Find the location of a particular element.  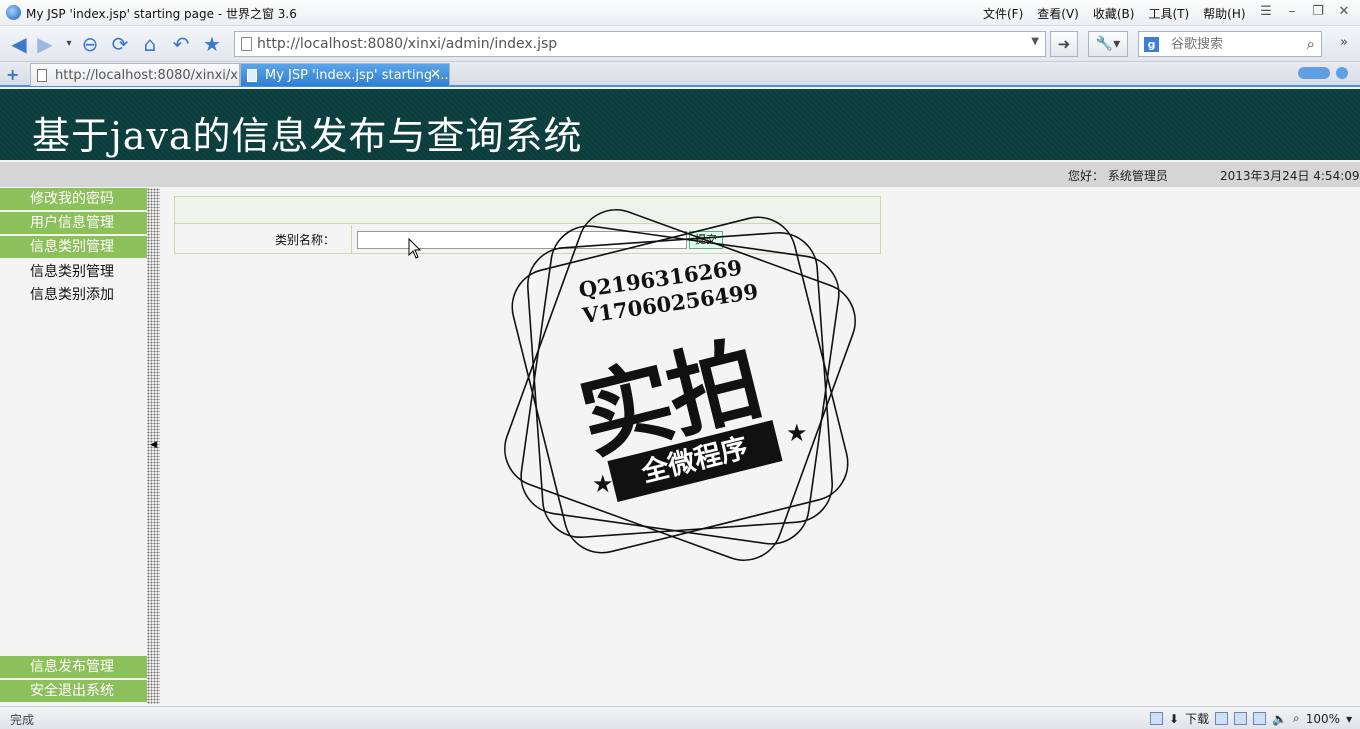

restore-icon: ❐ is located at coordinates (1318, 12).